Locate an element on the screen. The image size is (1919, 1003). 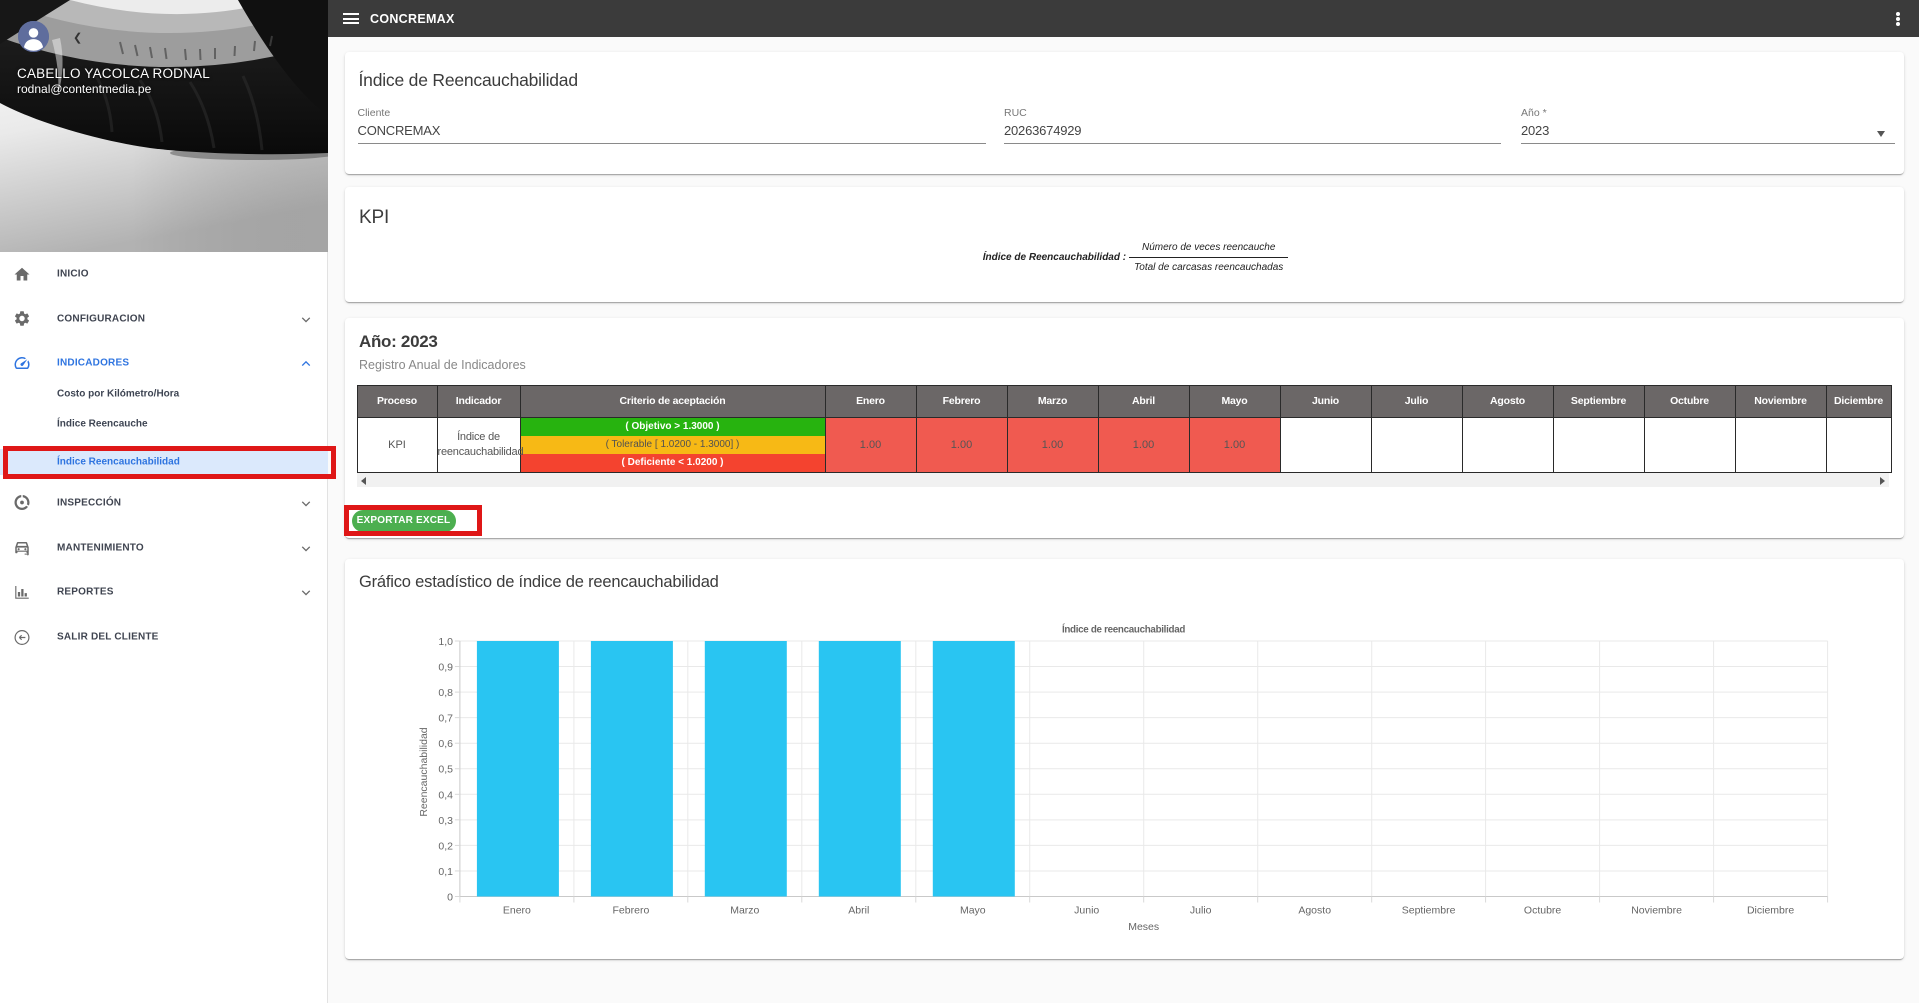
svg-text: Diciembre is located at coordinates (1770, 911).